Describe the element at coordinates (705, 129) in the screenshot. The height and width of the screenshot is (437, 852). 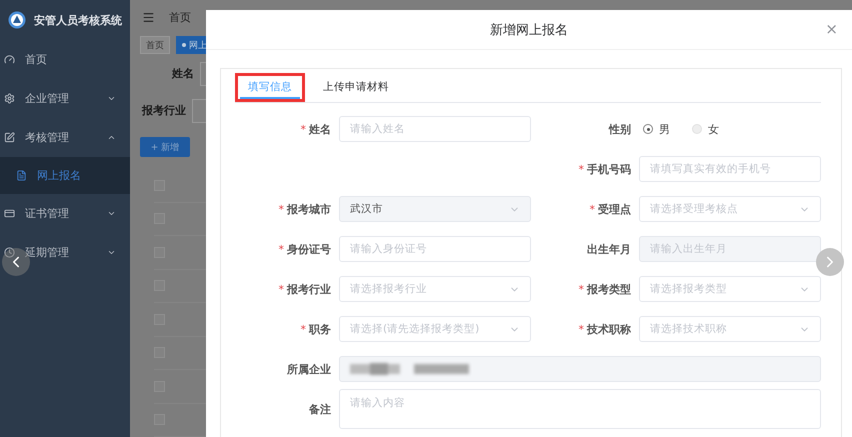
I see `radio-option: 女` at that location.